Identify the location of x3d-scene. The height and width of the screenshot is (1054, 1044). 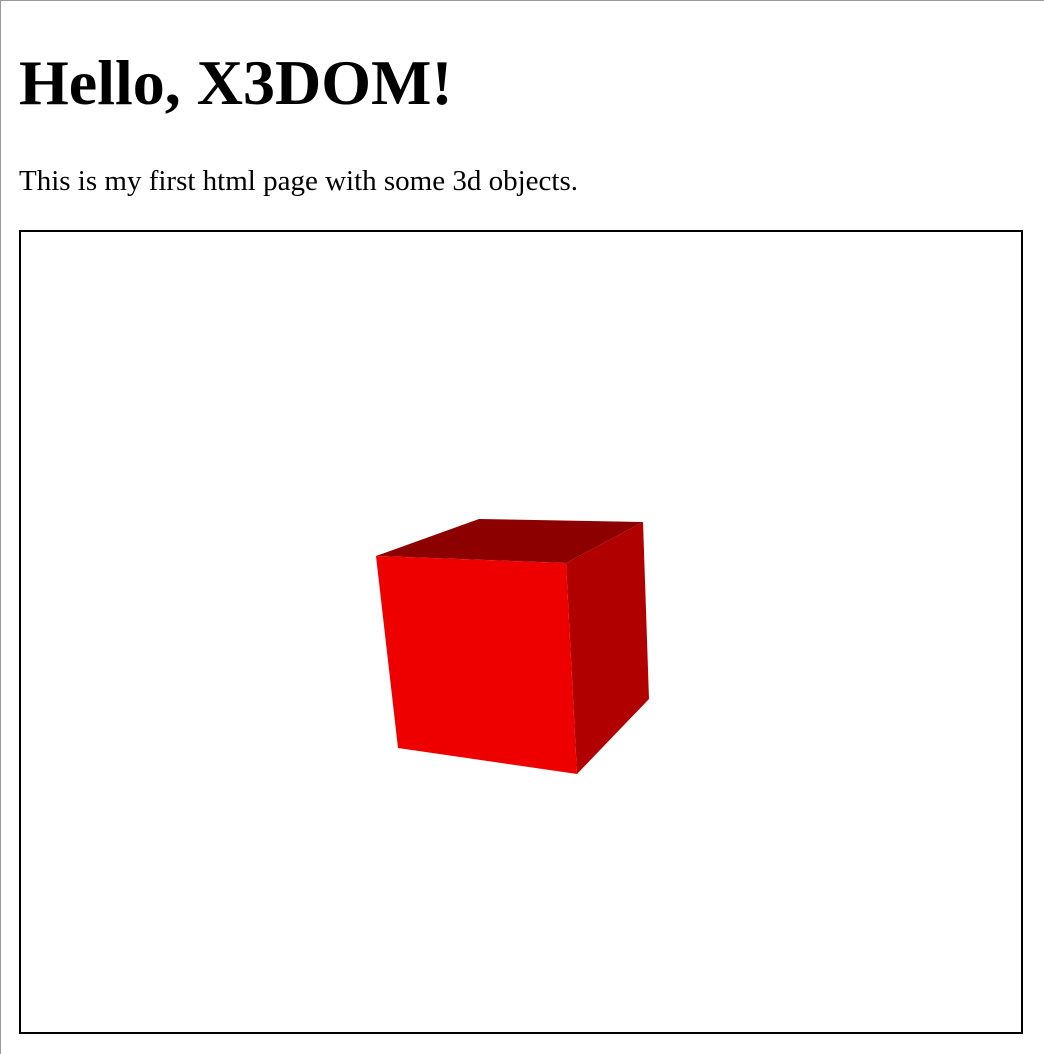
(512, 646).